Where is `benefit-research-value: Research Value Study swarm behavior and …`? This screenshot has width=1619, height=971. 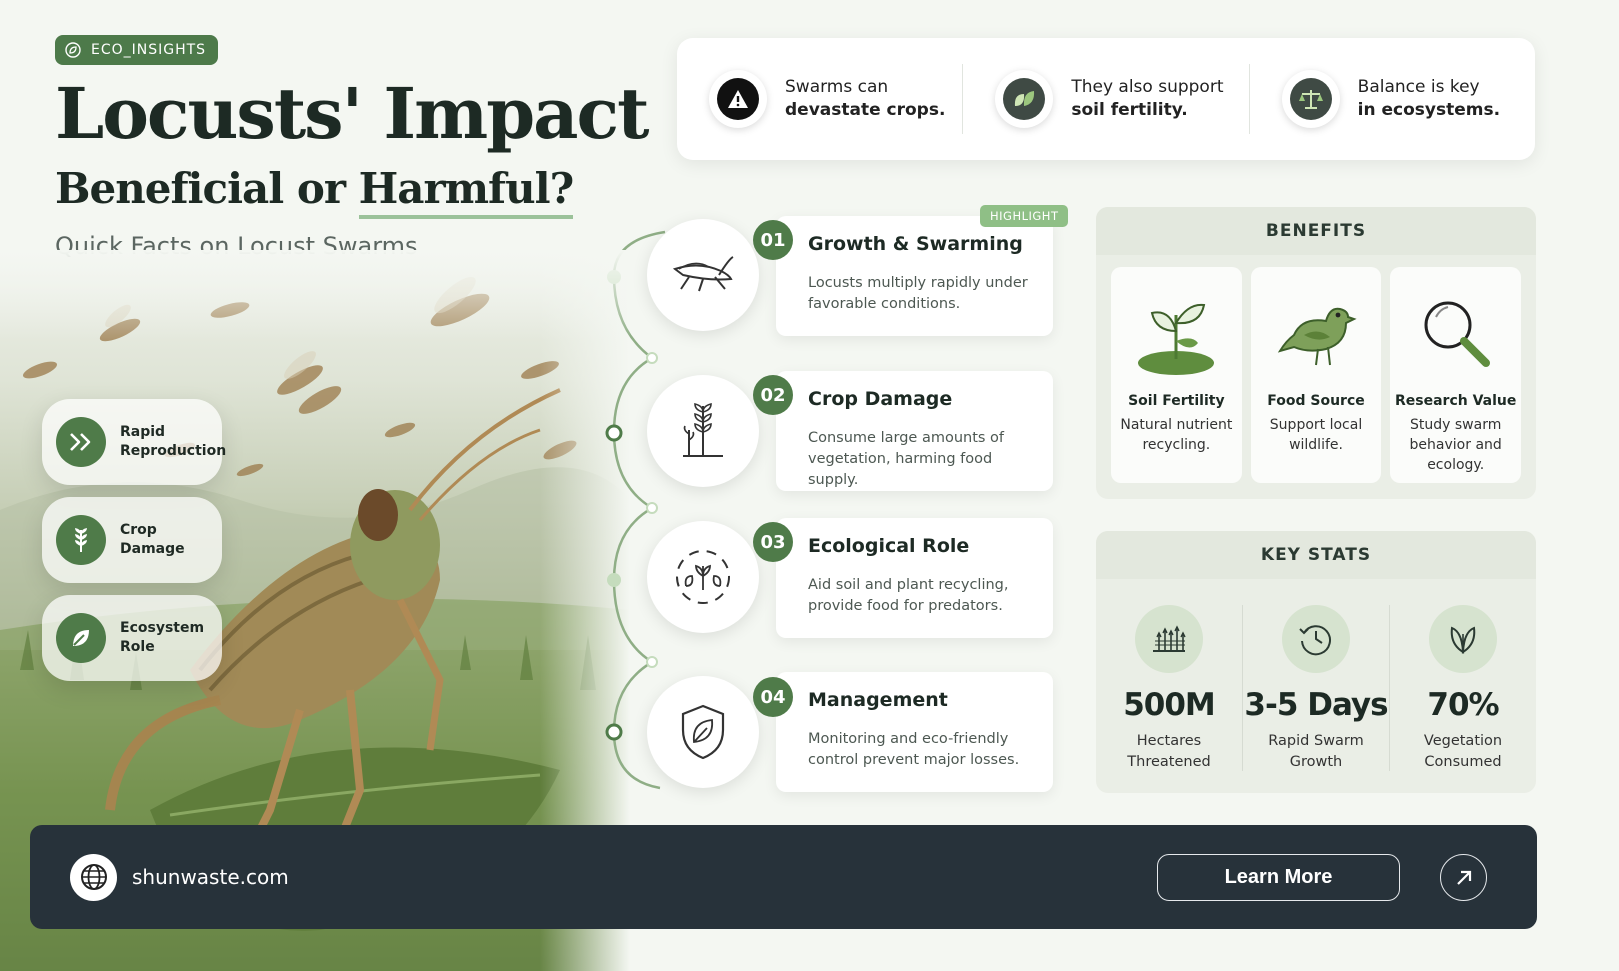 benefit-research-value: Research Value Study swarm behavior and … is located at coordinates (1456, 375).